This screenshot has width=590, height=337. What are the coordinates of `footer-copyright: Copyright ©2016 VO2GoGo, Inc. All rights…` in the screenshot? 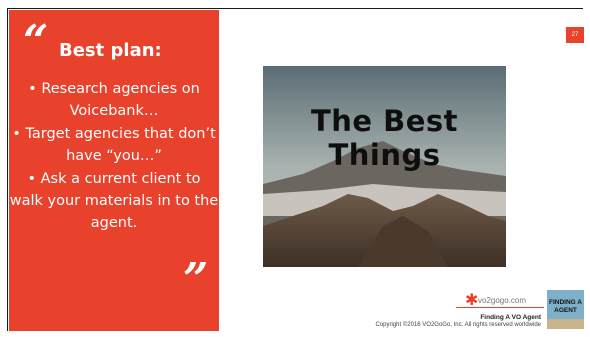 It's located at (458, 325).